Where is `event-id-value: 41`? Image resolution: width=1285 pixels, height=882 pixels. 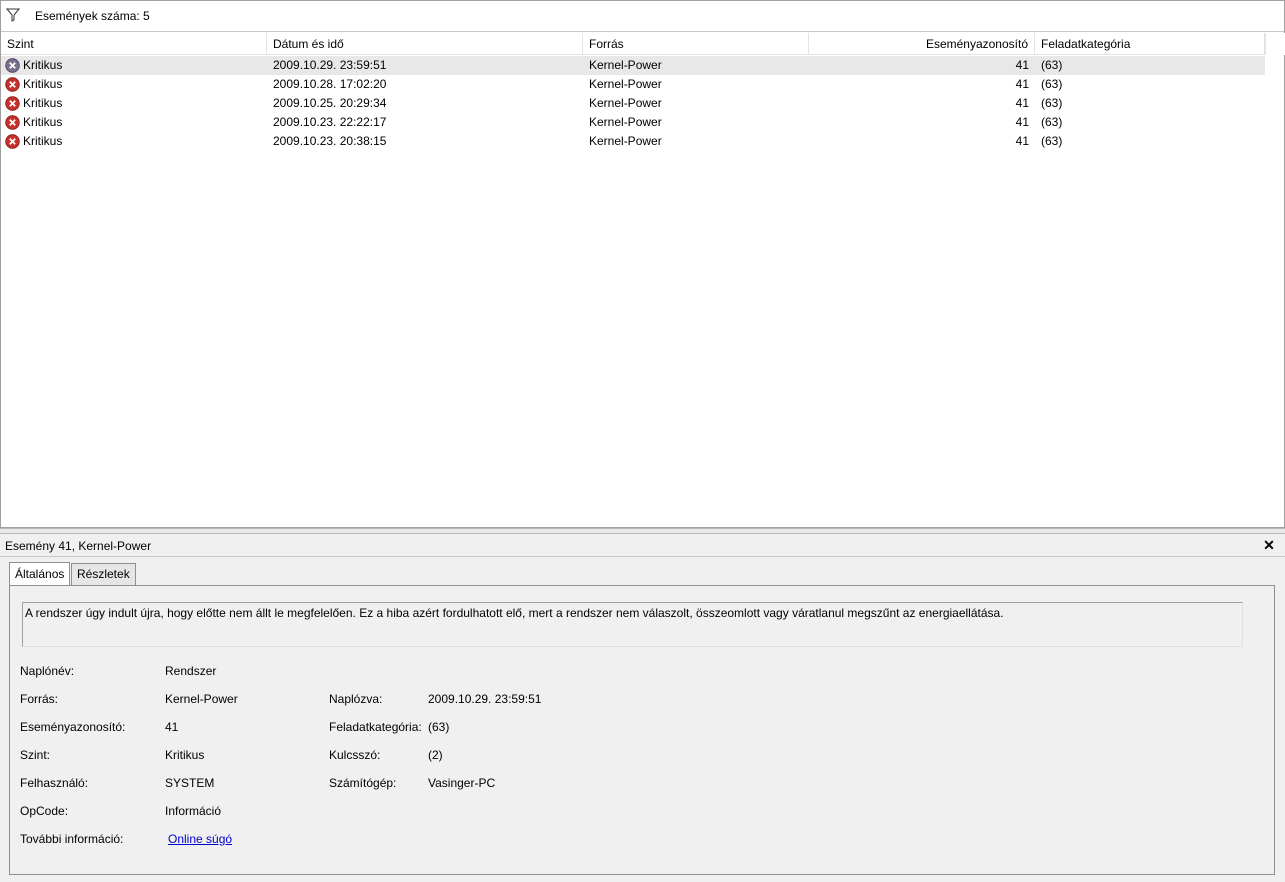 event-id-value: 41 is located at coordinates (172, 727).